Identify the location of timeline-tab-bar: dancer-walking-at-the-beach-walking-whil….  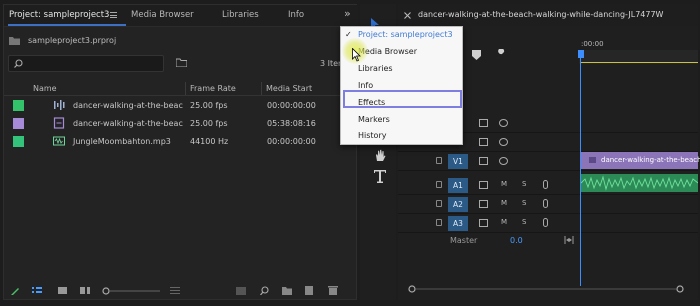
(548, 15).